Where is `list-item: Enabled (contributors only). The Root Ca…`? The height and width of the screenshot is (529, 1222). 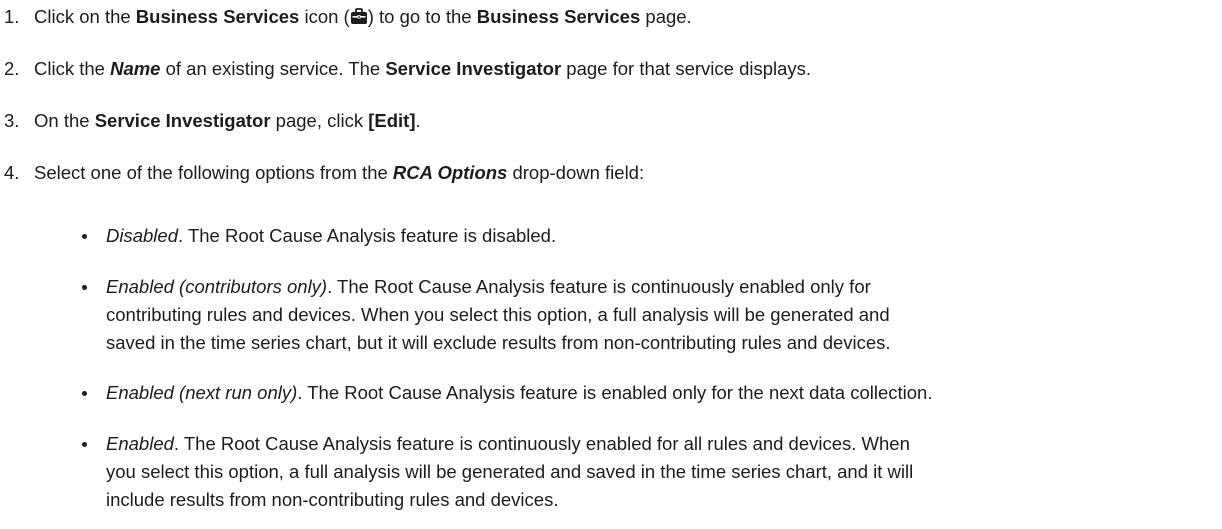 list-item: Enabled (contributors only). The Root Ca… is located at coordinates (647, 315).